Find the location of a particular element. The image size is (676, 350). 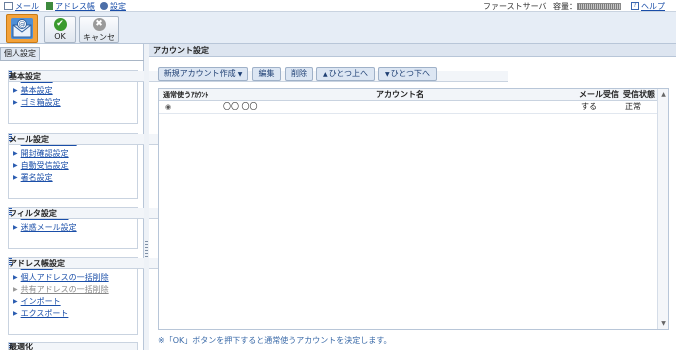

nav-mail: メール is located at coordinates (21, 6).